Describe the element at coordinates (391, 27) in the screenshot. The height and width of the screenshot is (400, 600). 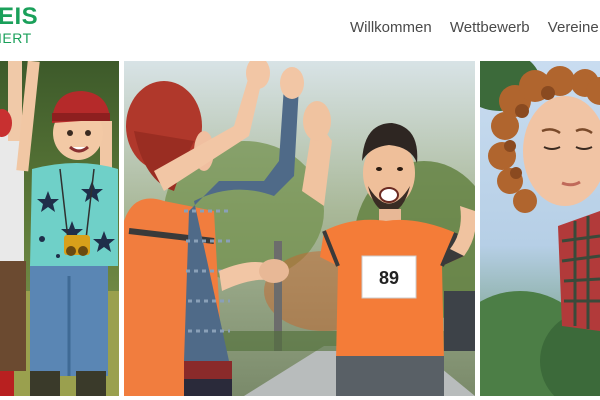
I see `nav-link-willkommen: Willkommen` at that location.